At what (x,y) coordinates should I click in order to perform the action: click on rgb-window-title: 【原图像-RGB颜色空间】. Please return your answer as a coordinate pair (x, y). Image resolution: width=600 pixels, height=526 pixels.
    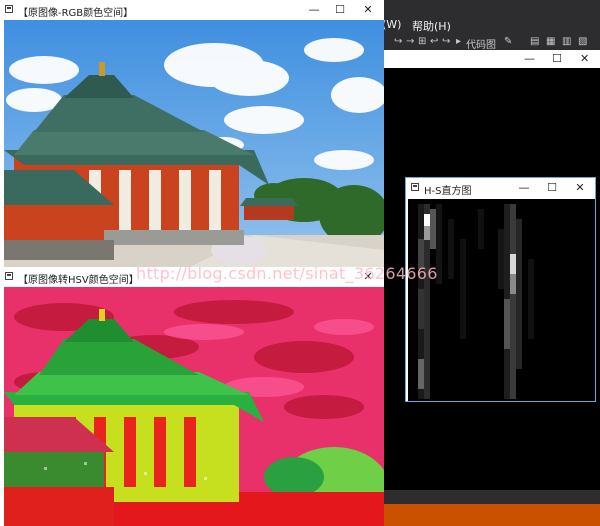
    Looking at the image, I should click on (76, 13).